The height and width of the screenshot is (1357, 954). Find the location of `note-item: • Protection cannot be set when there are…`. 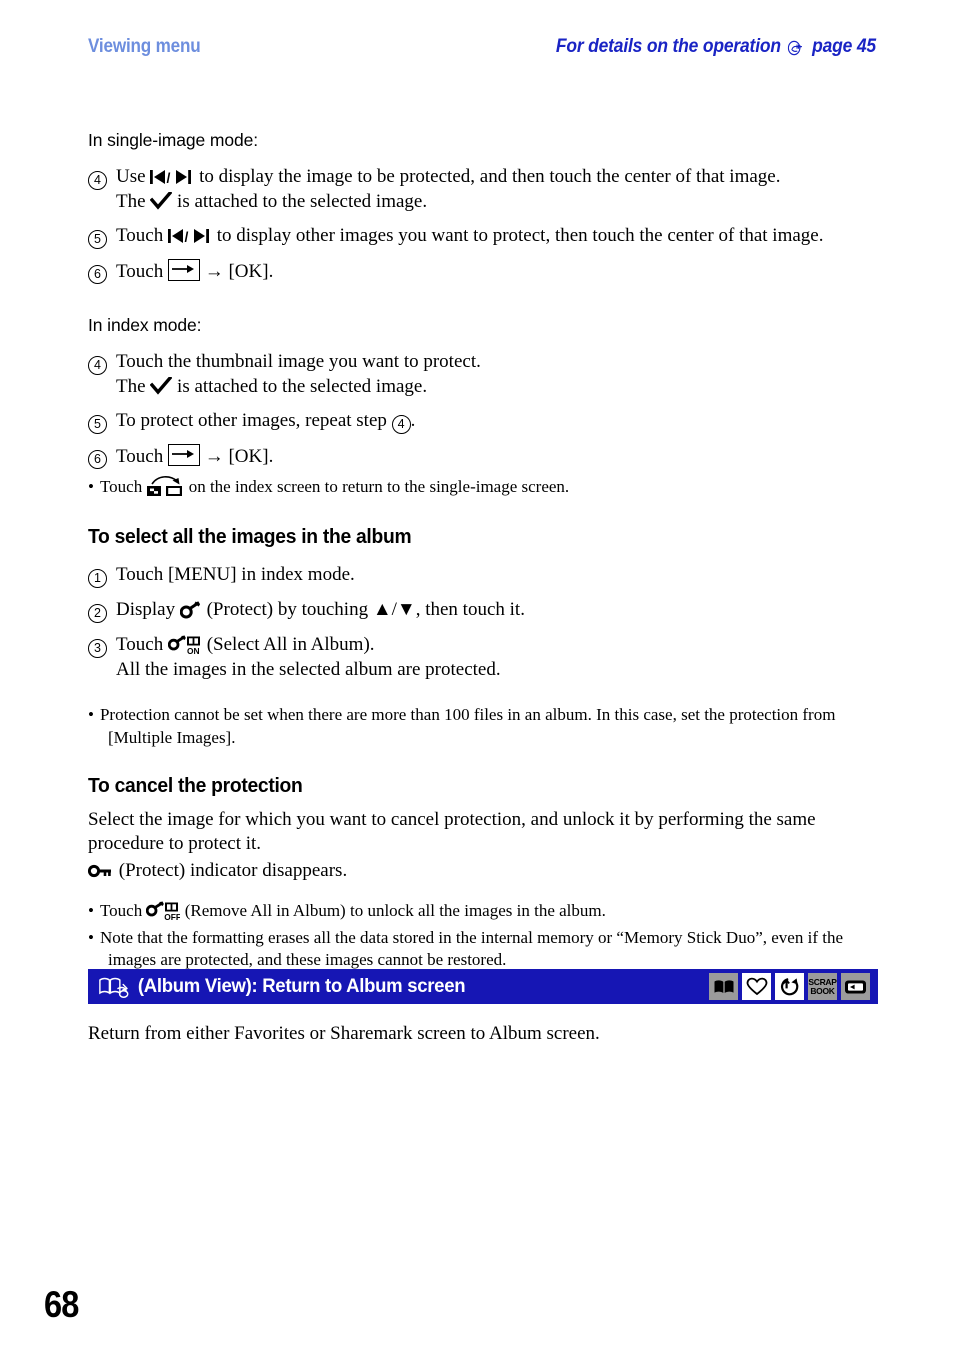

note-item: • Protection cannot be set when there are… is located at coordinates (483, 727).